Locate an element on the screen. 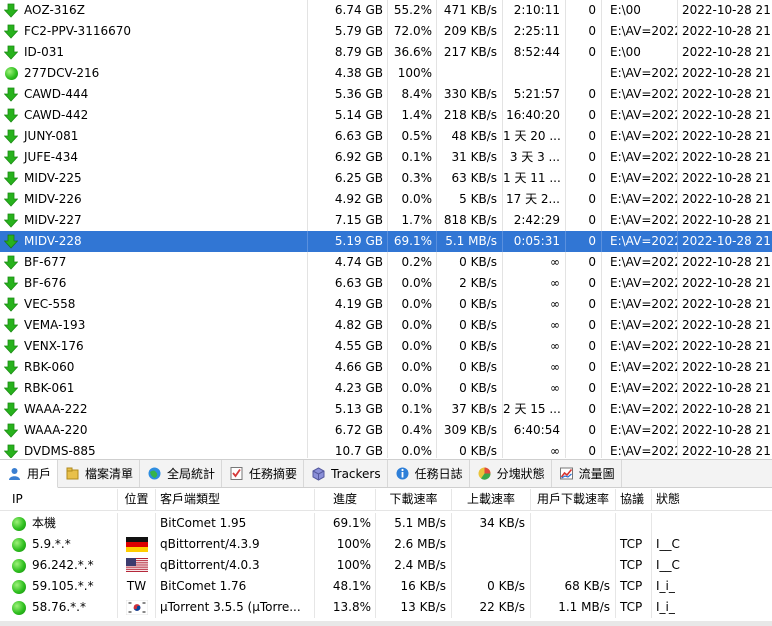 This screenshot has height=626, width=772. col-header-protocol: 協議 is located at coordinates (634, 499).